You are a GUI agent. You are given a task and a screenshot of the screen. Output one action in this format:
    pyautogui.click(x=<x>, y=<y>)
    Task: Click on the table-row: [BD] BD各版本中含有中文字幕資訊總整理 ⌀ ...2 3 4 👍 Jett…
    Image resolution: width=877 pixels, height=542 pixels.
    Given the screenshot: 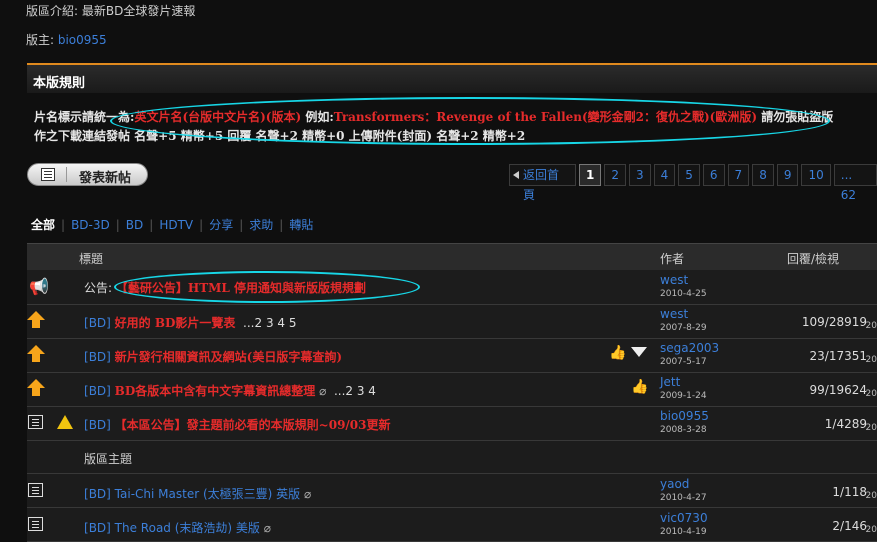 What is the action you would take?
    pyautogui.click(x=452, y=390)
    